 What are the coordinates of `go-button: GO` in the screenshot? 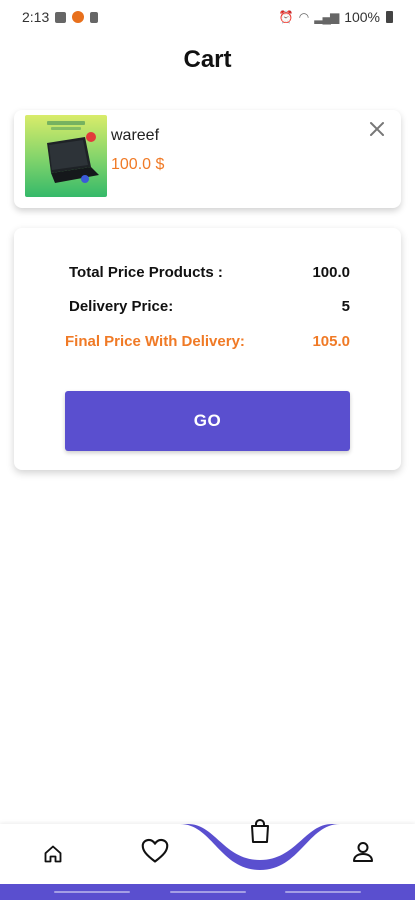 It's located at (207, 421).